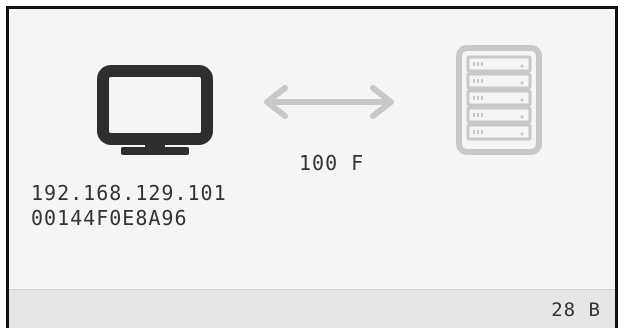  I want to click on status-bar: 28 B, so click(312, 308).